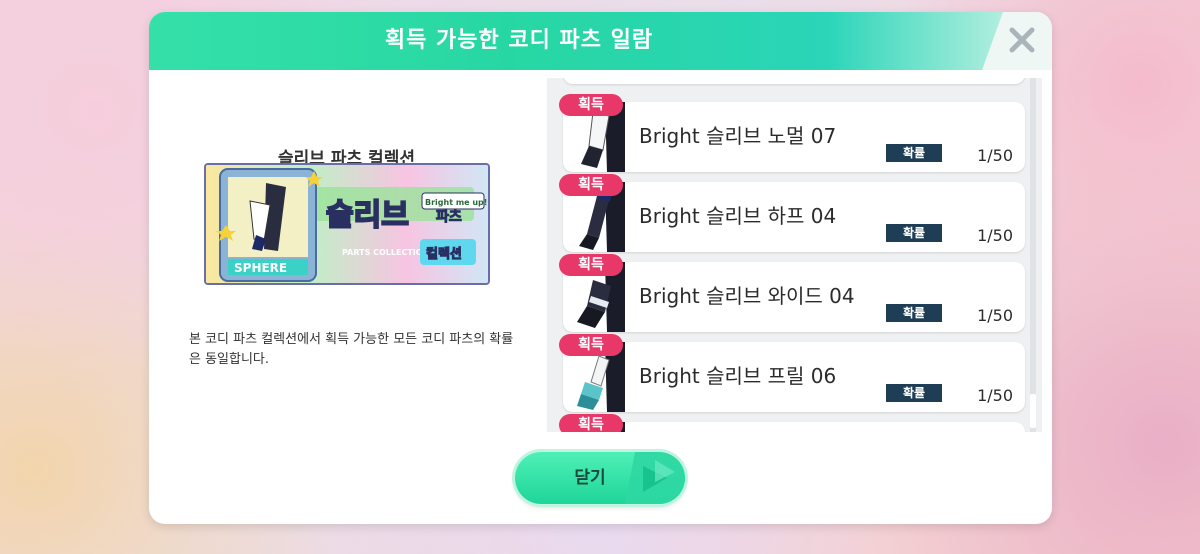 This screenshot has height=554, width=1200. What do you see at coordinates (1022, 40) in the screenshot?
I see `close-icon` at bounding box center [1022, 40].